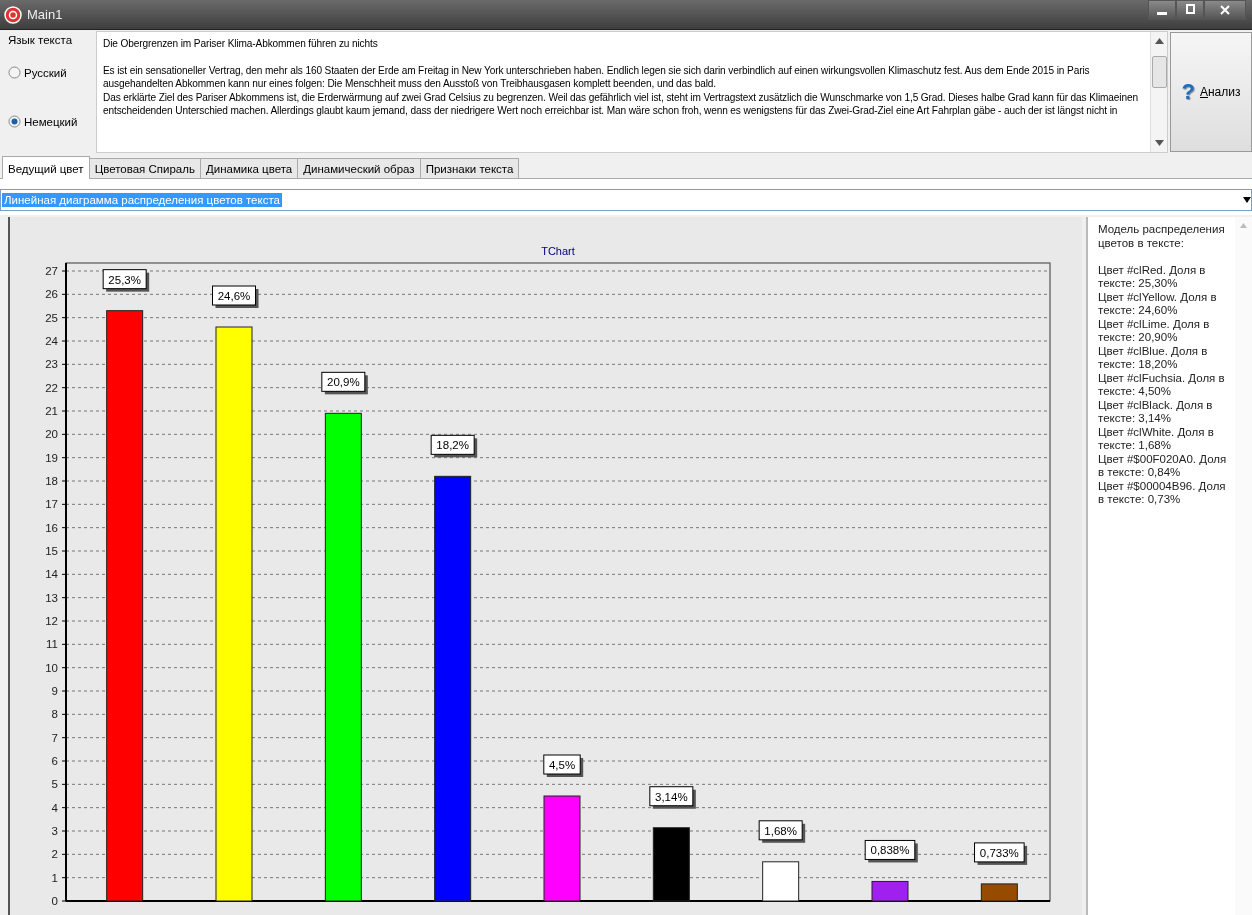 Image resolution: width=1252 pixels, height=915 pixels. I want to click on axis-tick-label: 21, so click(51, 411).